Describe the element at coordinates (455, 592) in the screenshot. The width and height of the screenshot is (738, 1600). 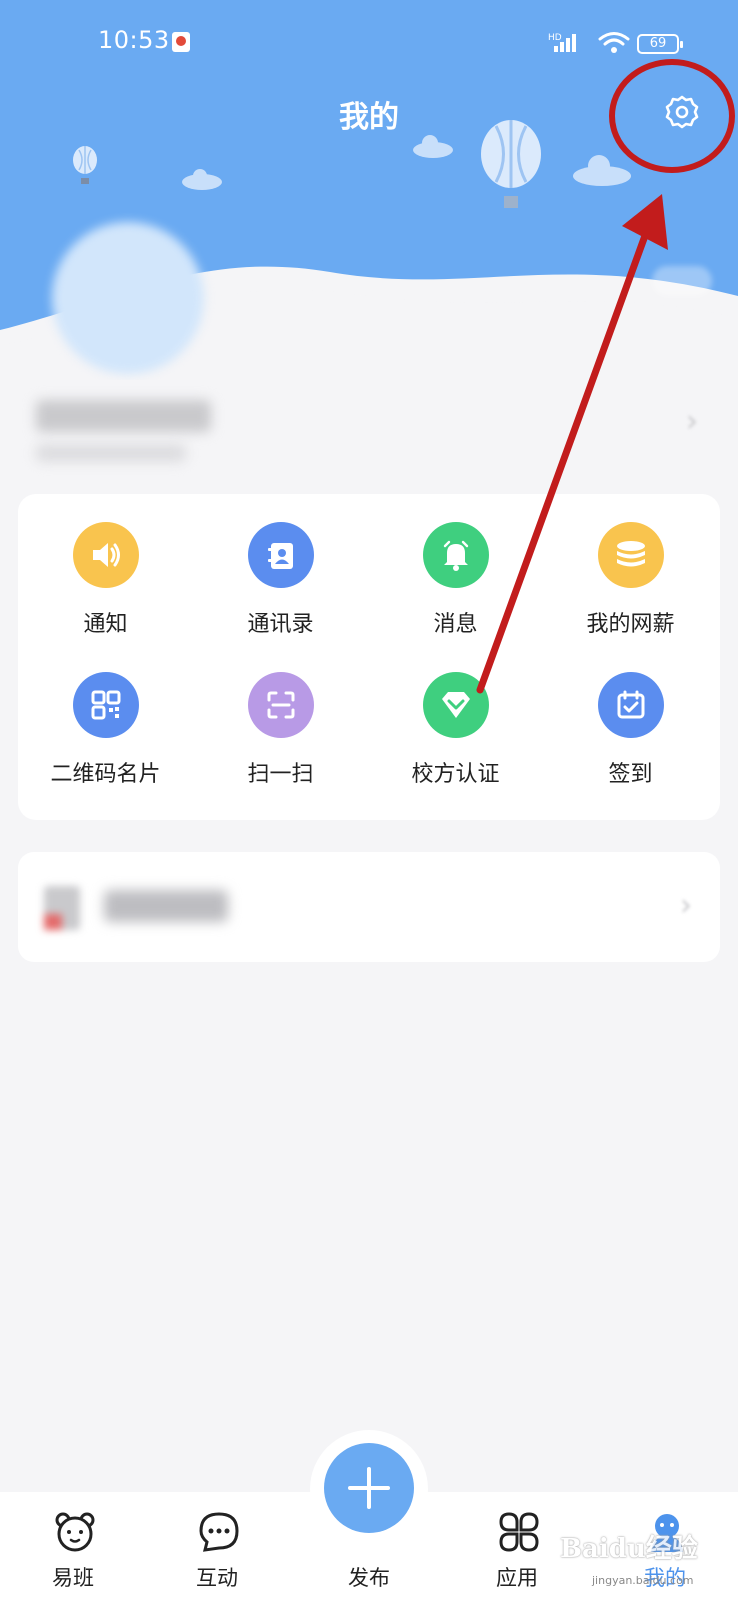
I see `feature-messages: 消息` at that location.